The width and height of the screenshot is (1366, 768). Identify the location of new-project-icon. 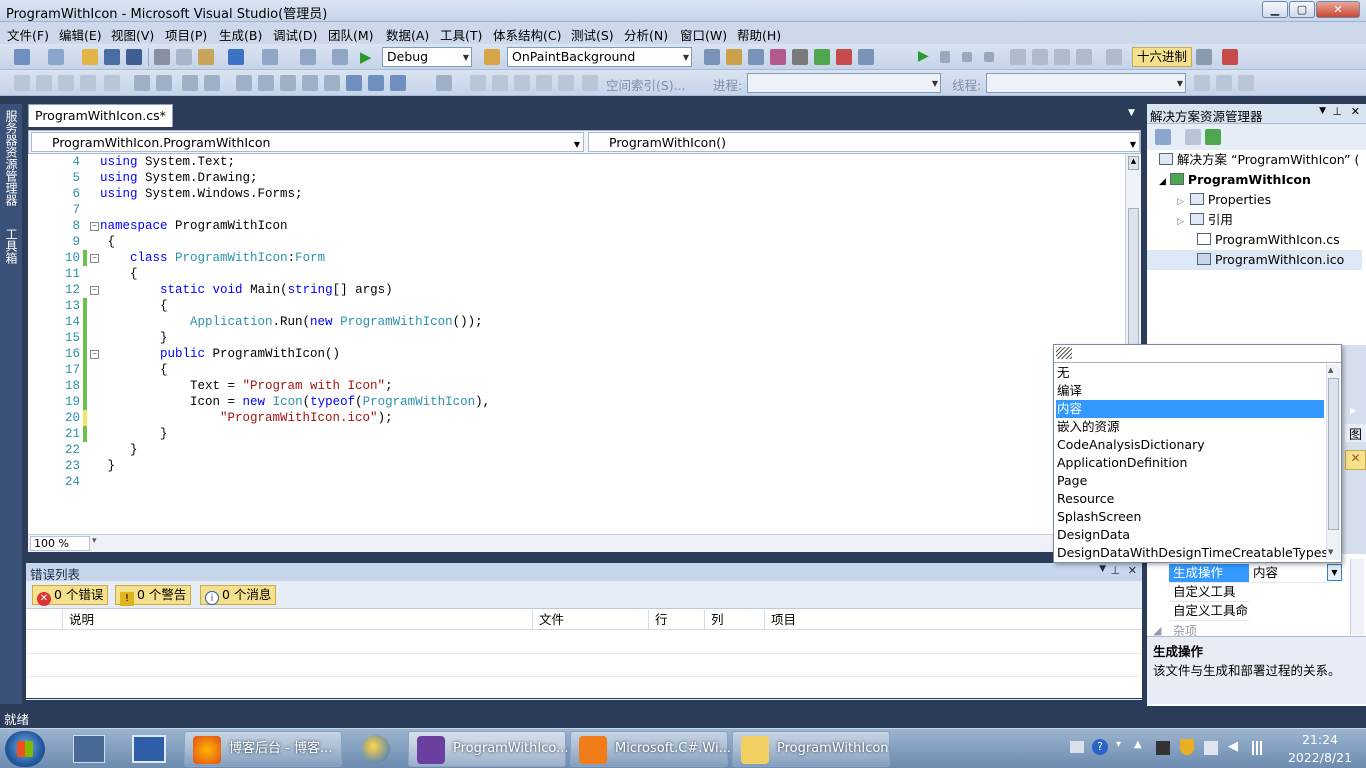
(22, 57).